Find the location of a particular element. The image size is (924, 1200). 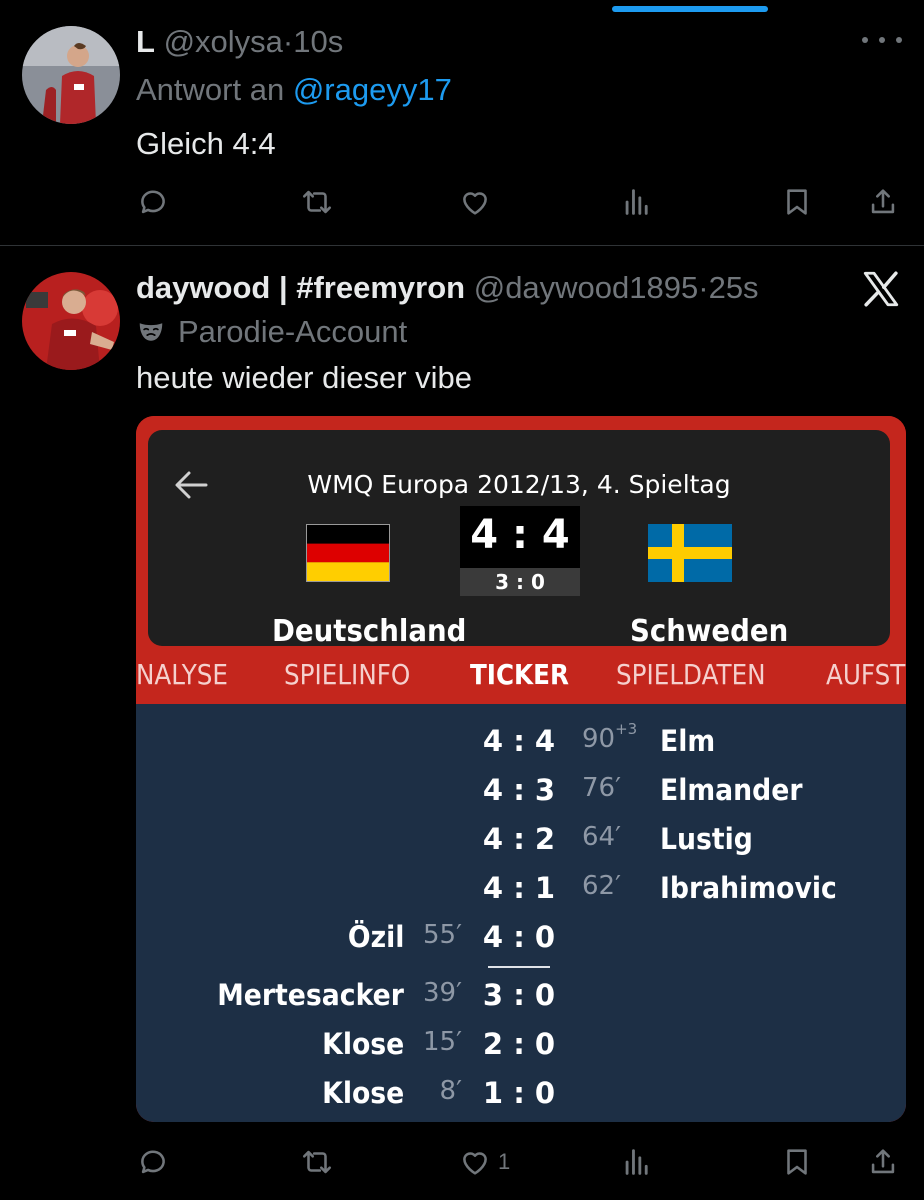

more-icon is located at coordinates (882, 40).